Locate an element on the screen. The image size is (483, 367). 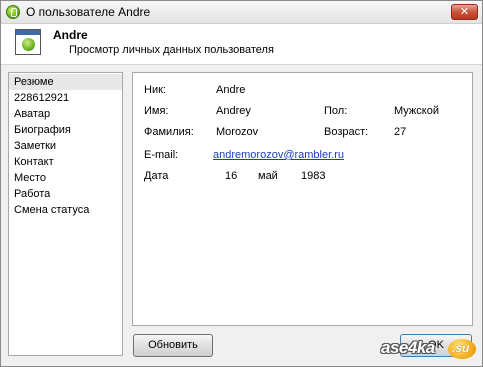
sidebar-item-work: Работа is located at coordinates (65, 194).